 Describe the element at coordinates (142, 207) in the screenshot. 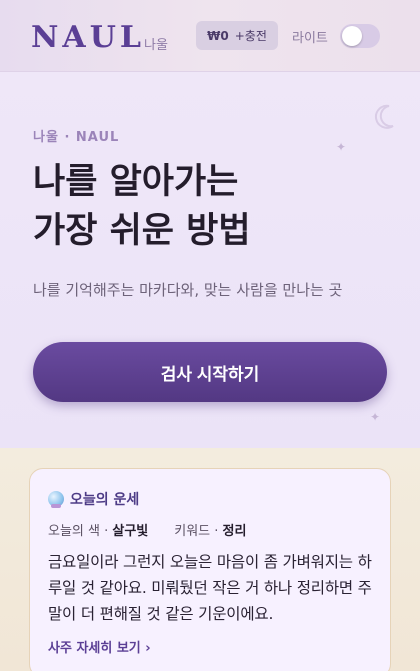

I see `hero-headline: 나를 알아가는 가장 쉬운 방법` at that location.